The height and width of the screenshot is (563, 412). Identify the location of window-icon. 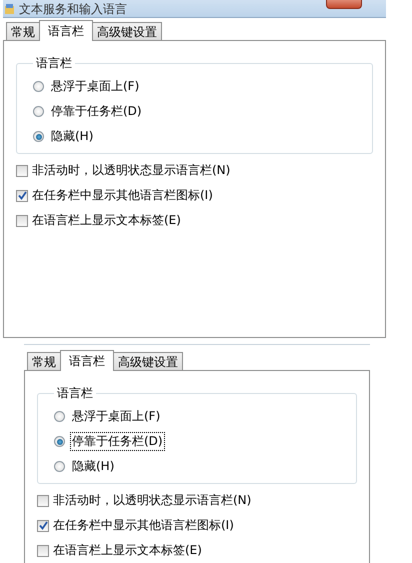
(9, 9).